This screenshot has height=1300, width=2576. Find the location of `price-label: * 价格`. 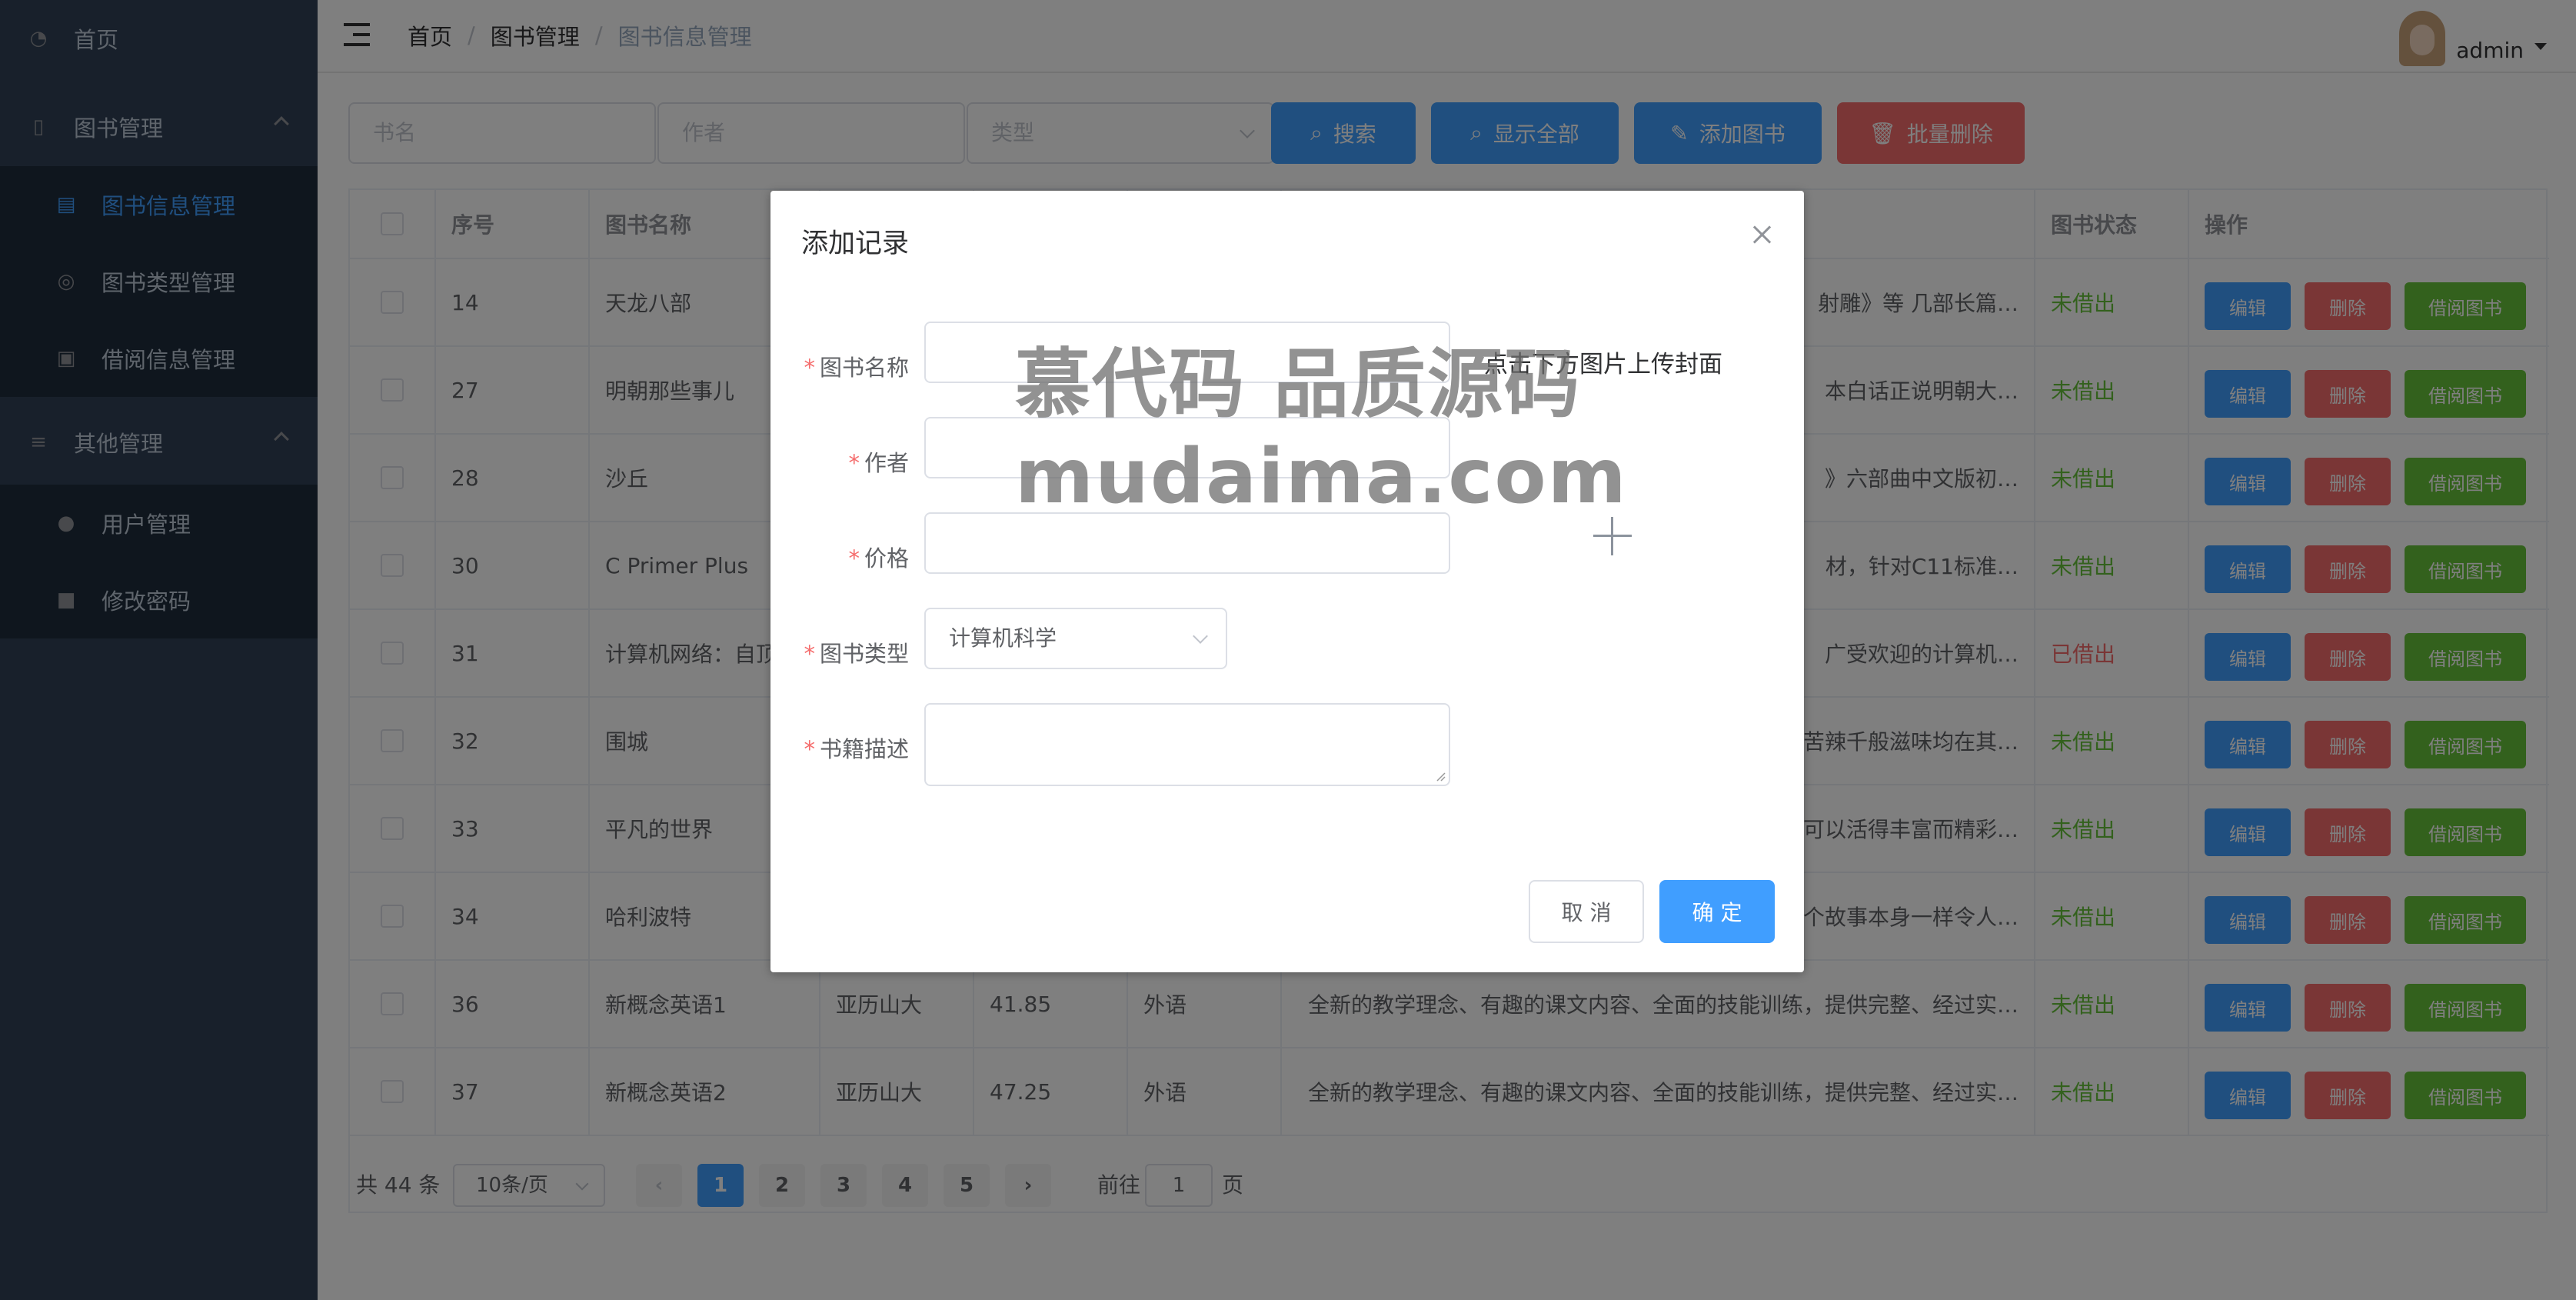

price-label: * 价格 is located at coordinates (878, 559).